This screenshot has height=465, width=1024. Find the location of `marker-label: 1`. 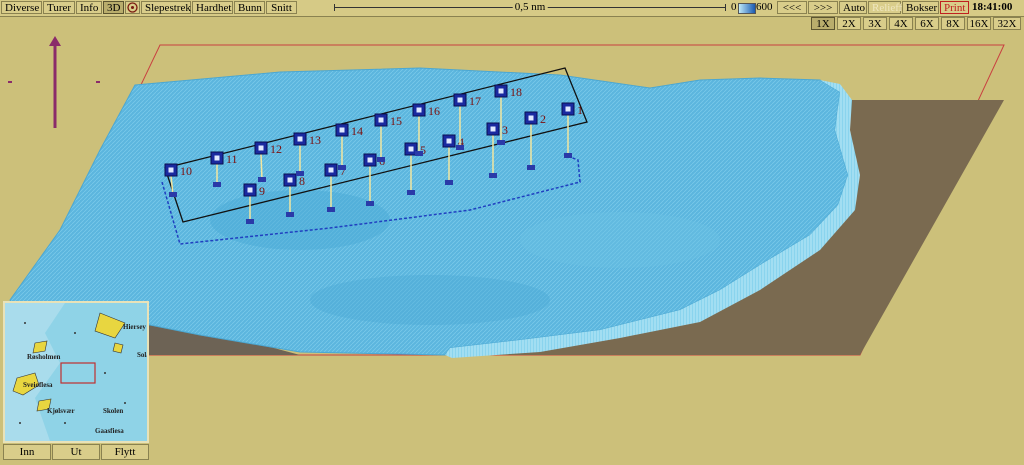

marker-label: 1 is located at coordinates (580, 110).